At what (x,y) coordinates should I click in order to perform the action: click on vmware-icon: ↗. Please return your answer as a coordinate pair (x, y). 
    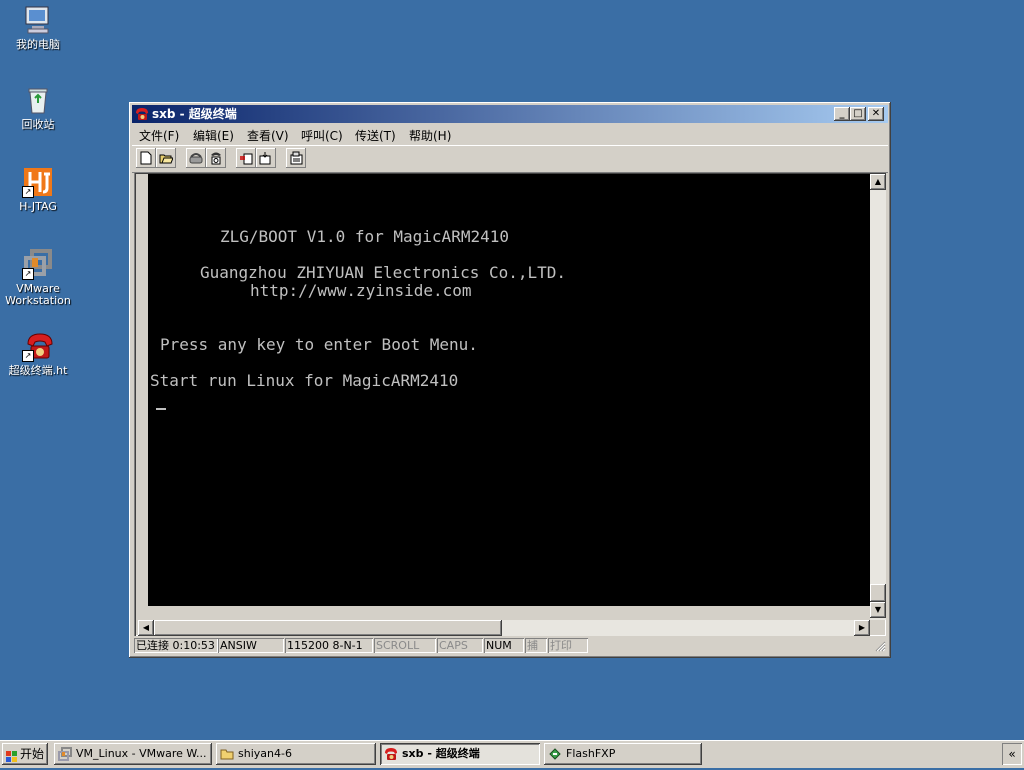
    Looking at the image, I should click on (38, 264).